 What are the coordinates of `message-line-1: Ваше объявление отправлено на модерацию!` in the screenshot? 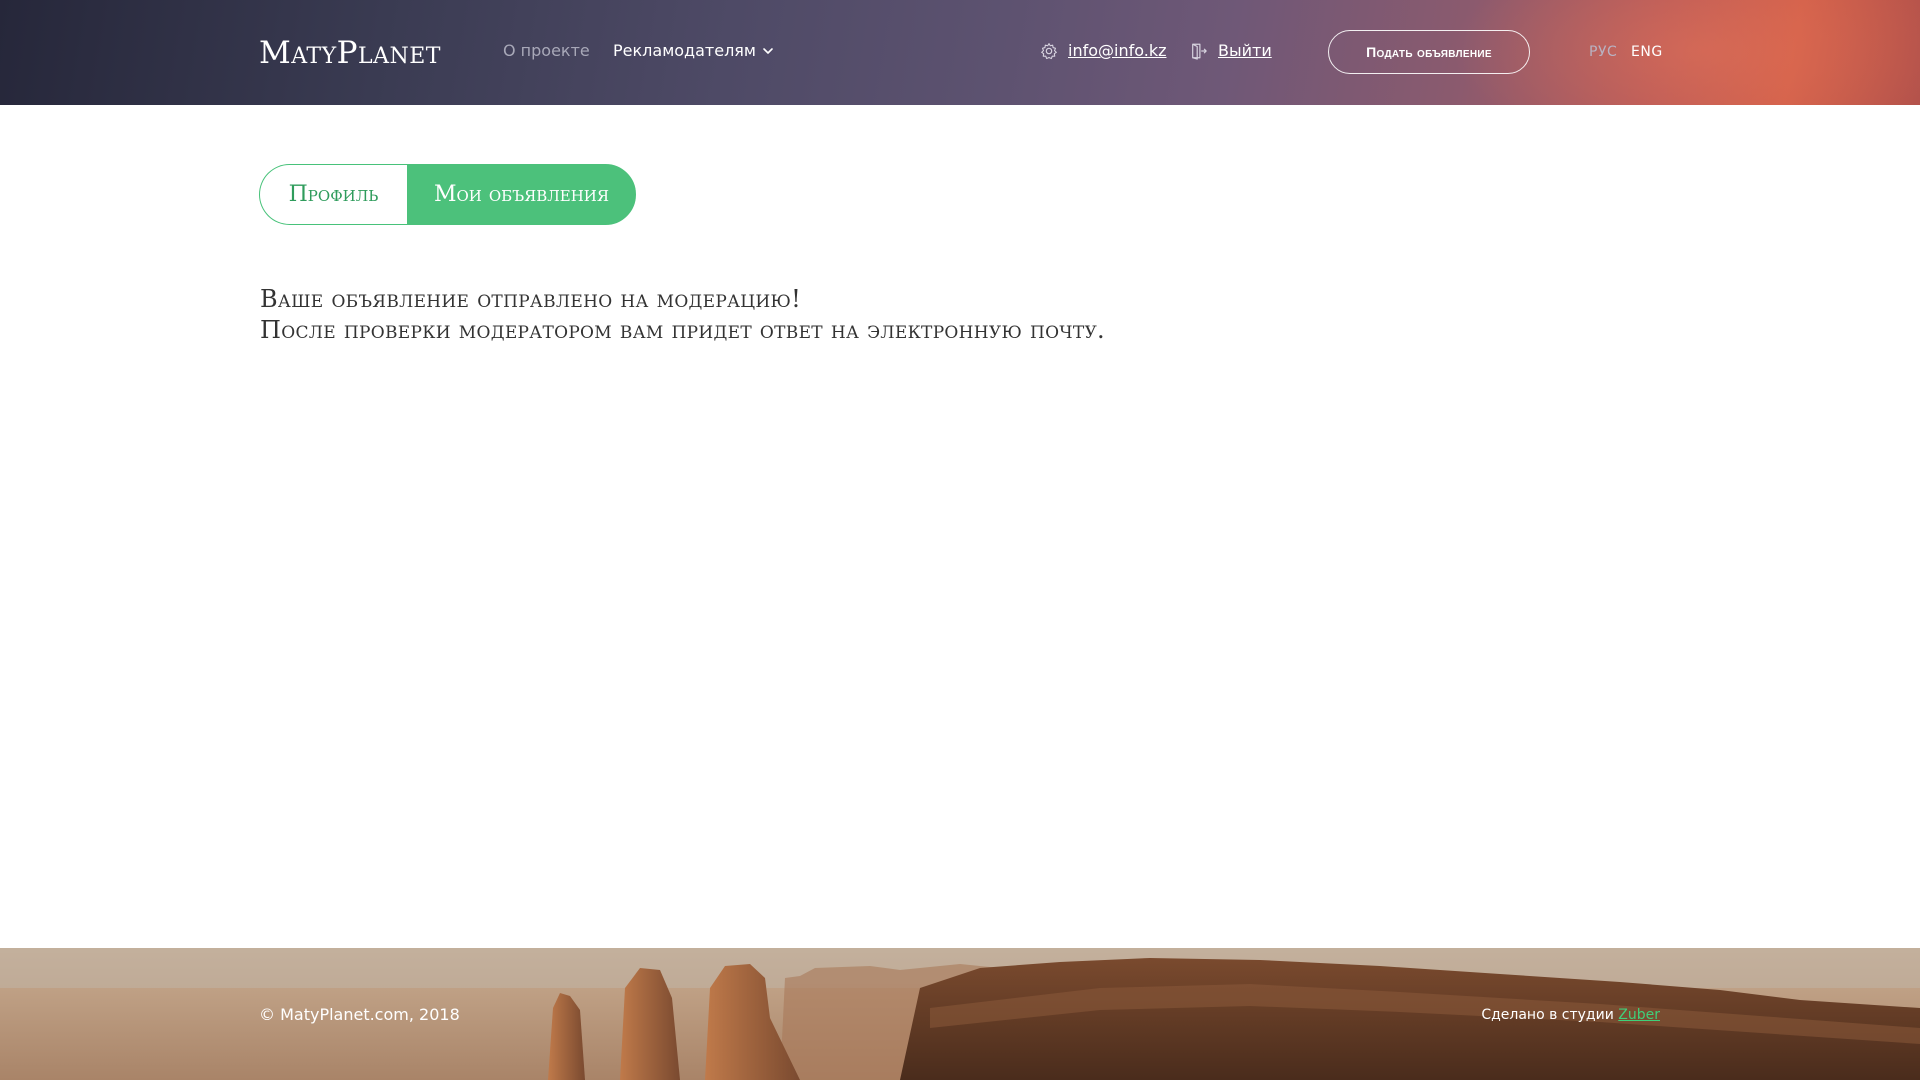 It's located at (531, 299).